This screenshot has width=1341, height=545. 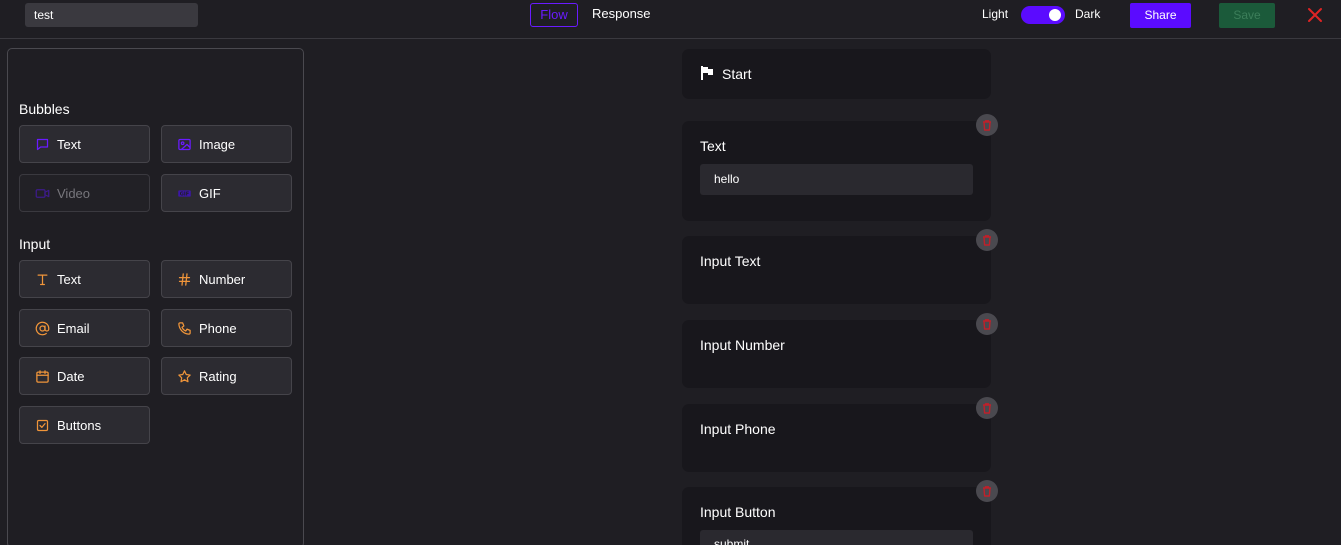 I want to click on star-icon, so click(x=184, y=376).